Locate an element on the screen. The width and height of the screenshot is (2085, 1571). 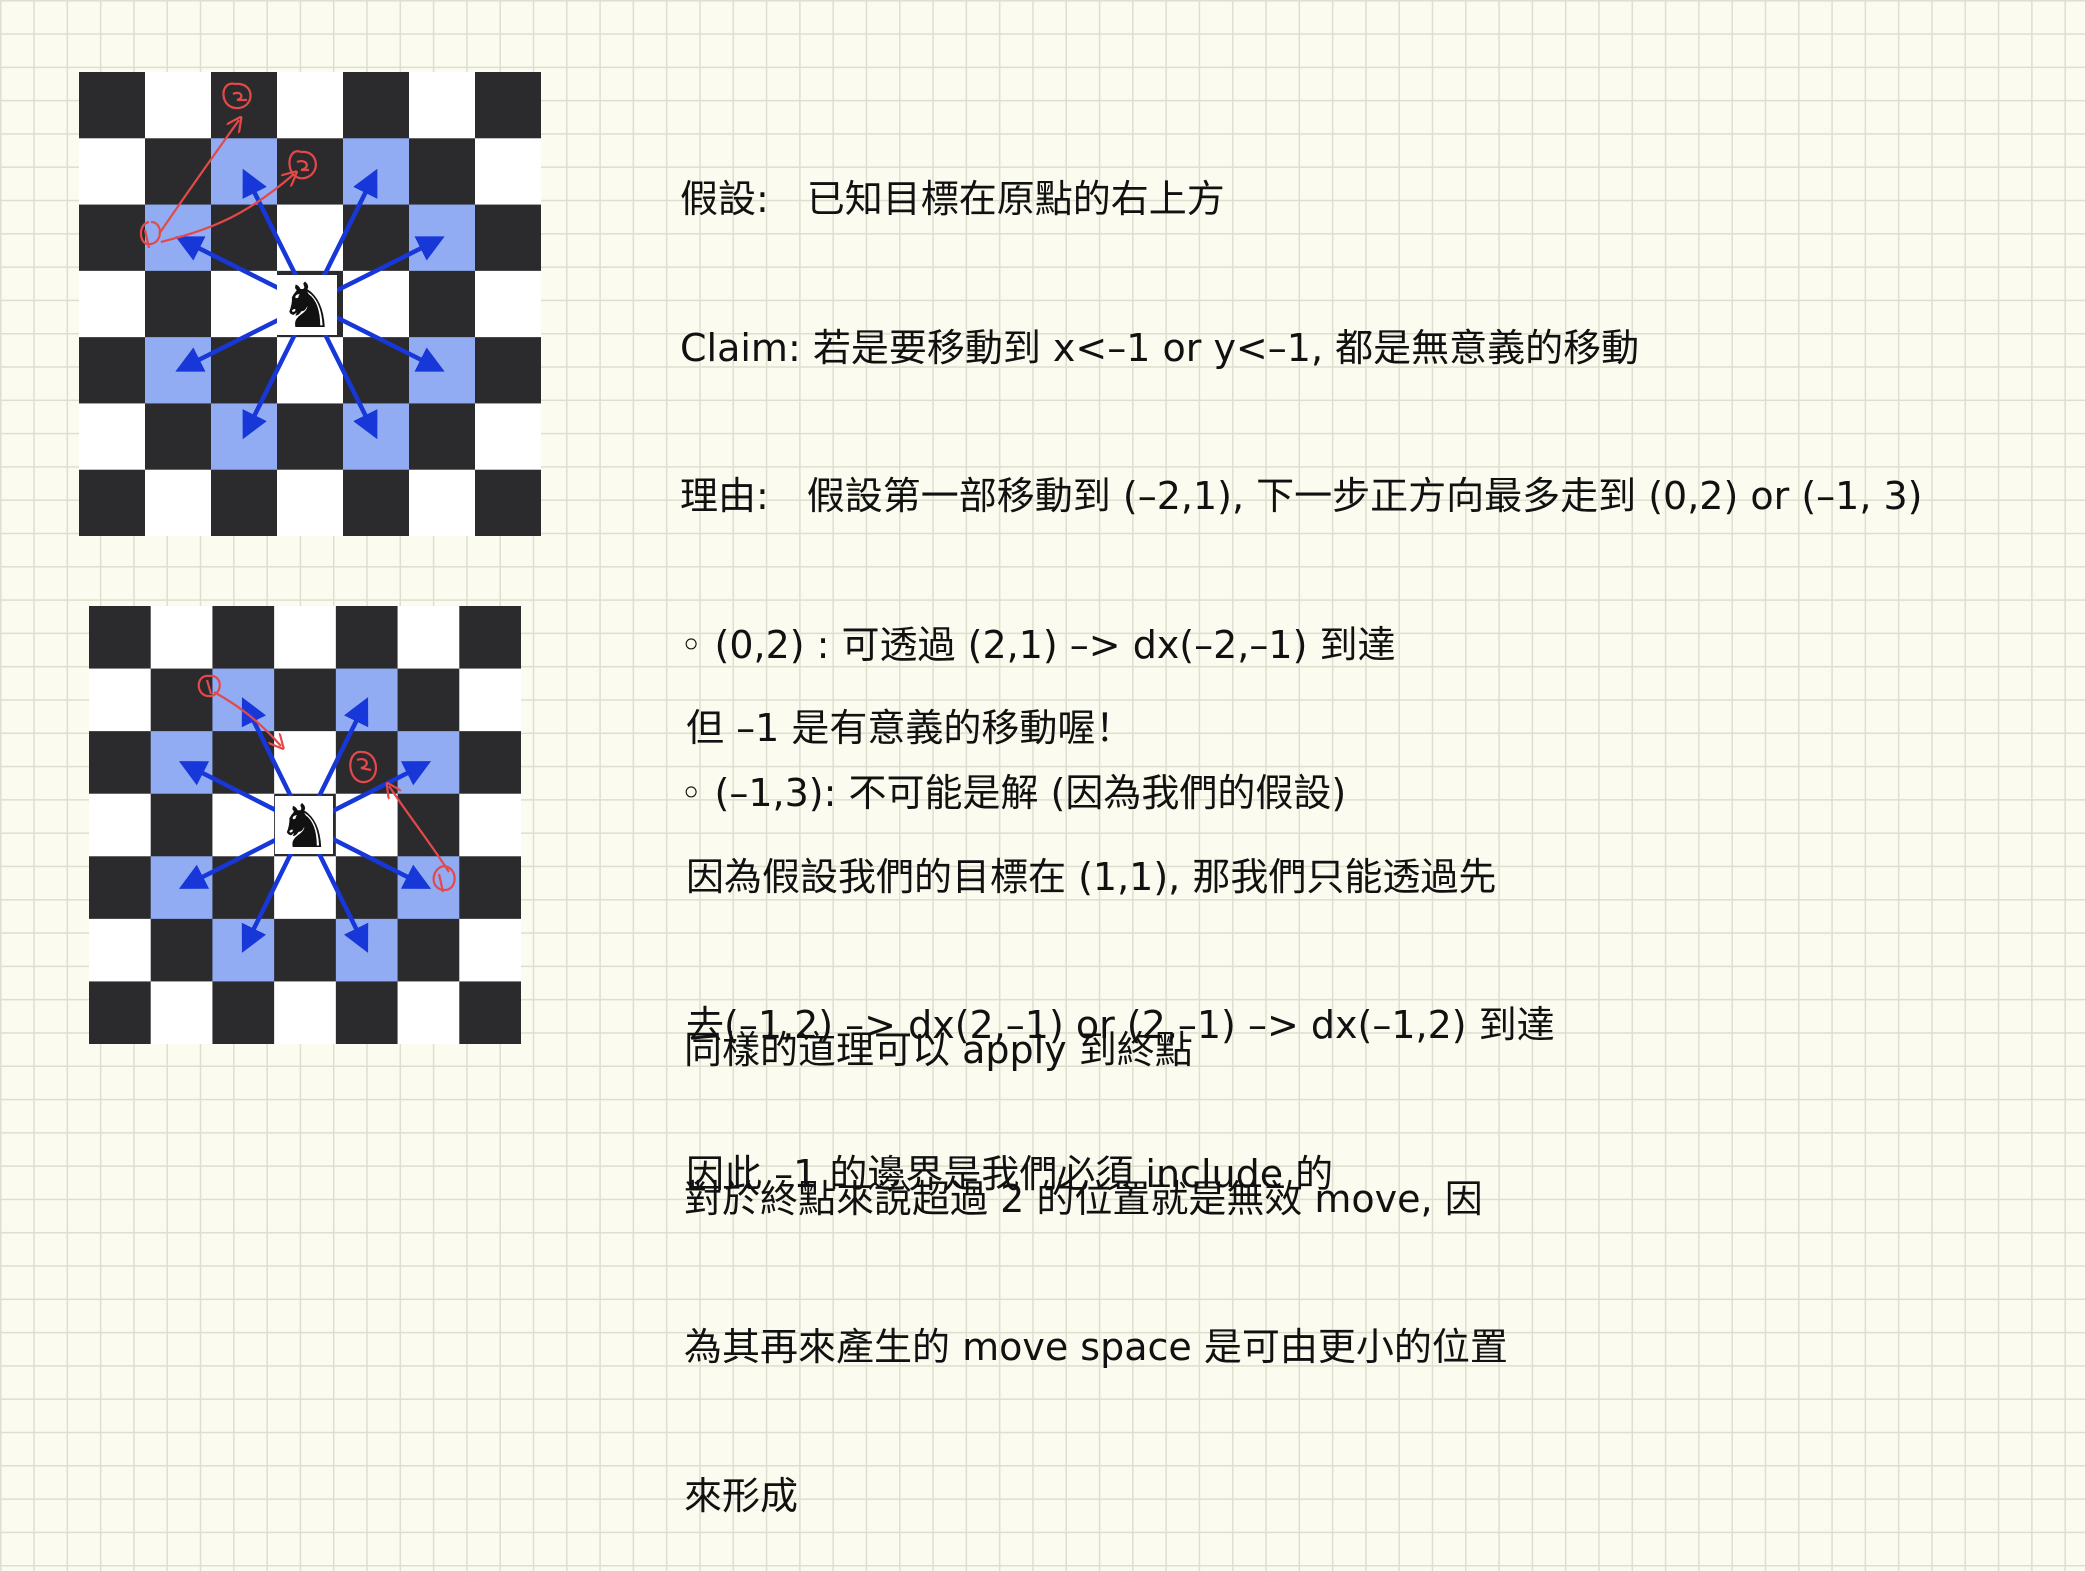
note-line: 但 –1 是有意義的移動喔！ is located at coordinates (910, 728).